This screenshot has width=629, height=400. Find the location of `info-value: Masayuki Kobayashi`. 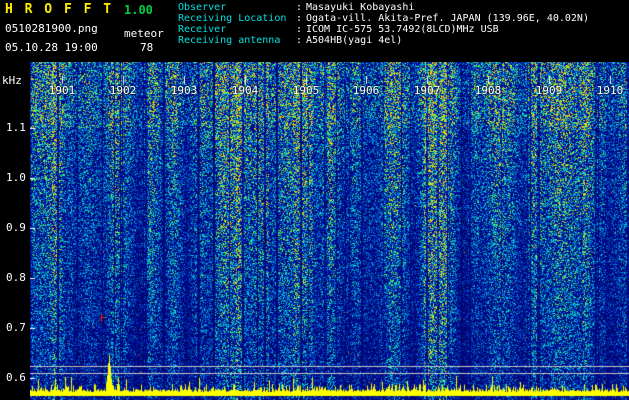

info-value: Masayuki Kobayashi is located at coordinates (360, 7).